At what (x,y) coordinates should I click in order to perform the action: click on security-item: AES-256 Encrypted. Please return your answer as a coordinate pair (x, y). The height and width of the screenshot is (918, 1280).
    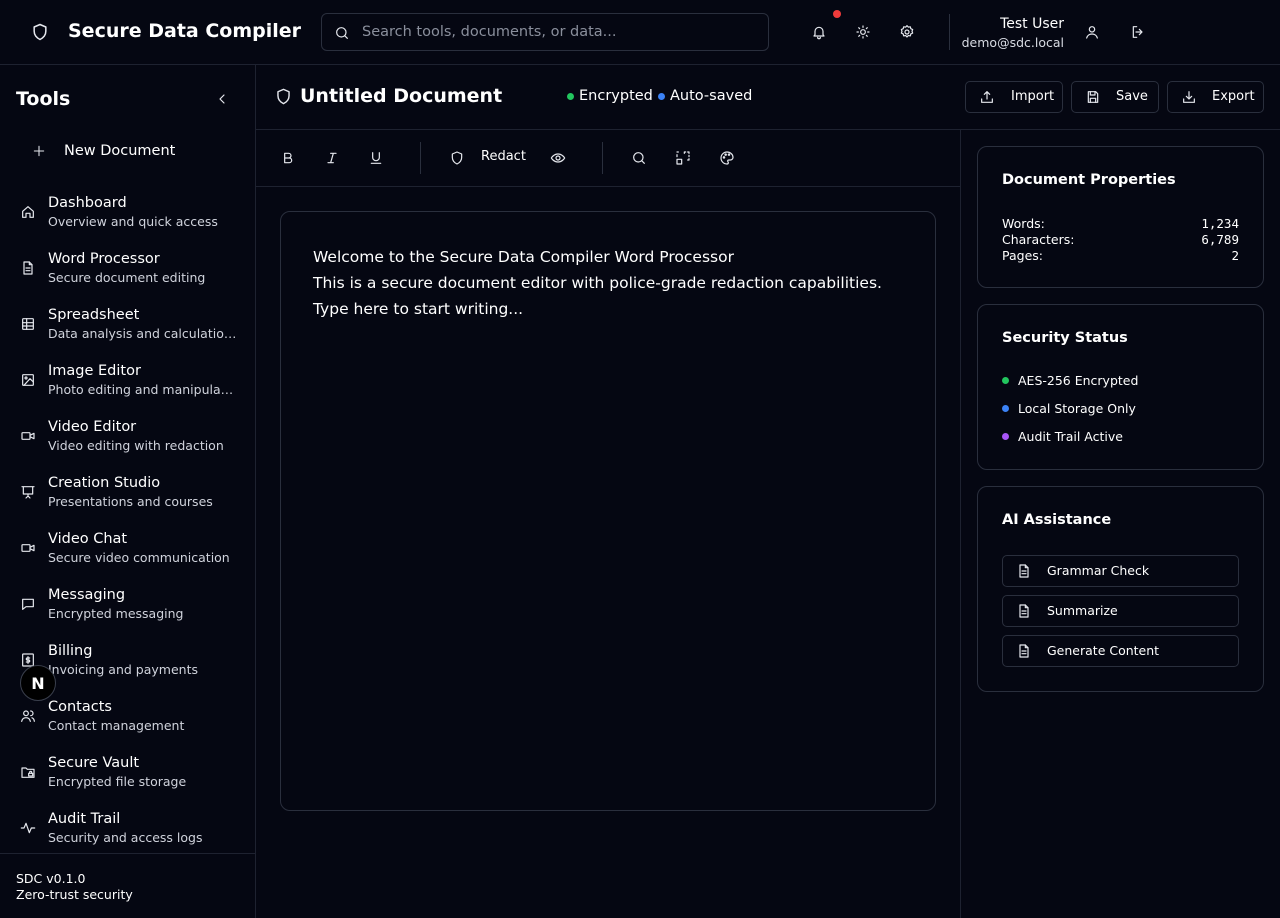
    Looking at the image, I should click on (1070, 380).